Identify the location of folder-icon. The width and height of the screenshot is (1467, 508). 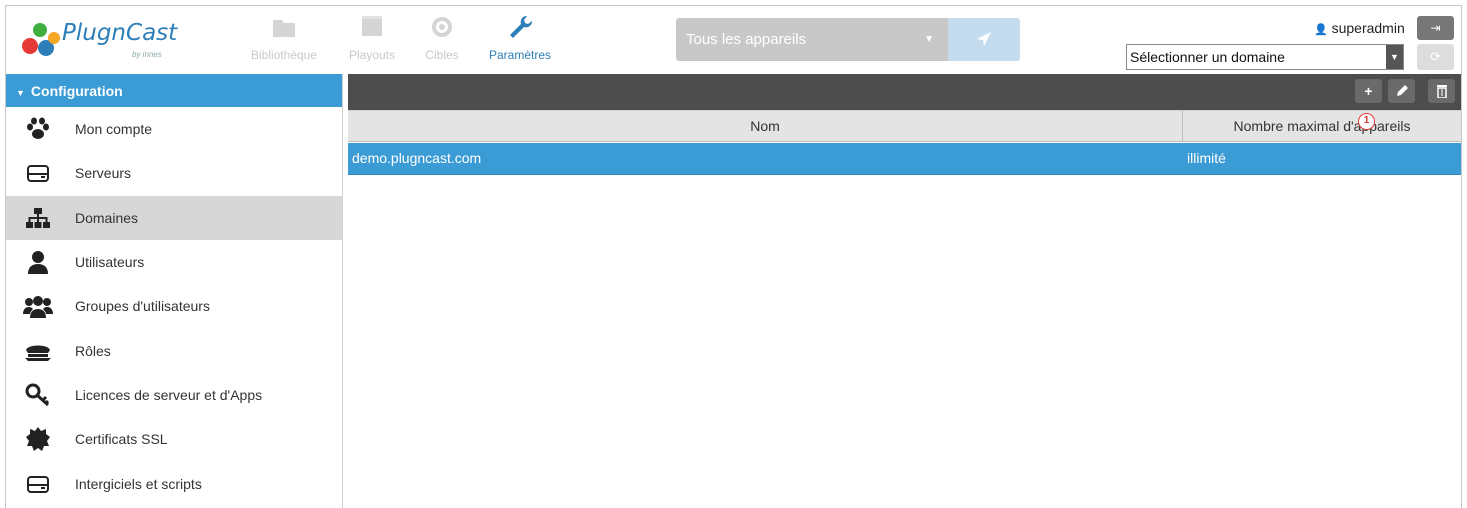
(284, 28).